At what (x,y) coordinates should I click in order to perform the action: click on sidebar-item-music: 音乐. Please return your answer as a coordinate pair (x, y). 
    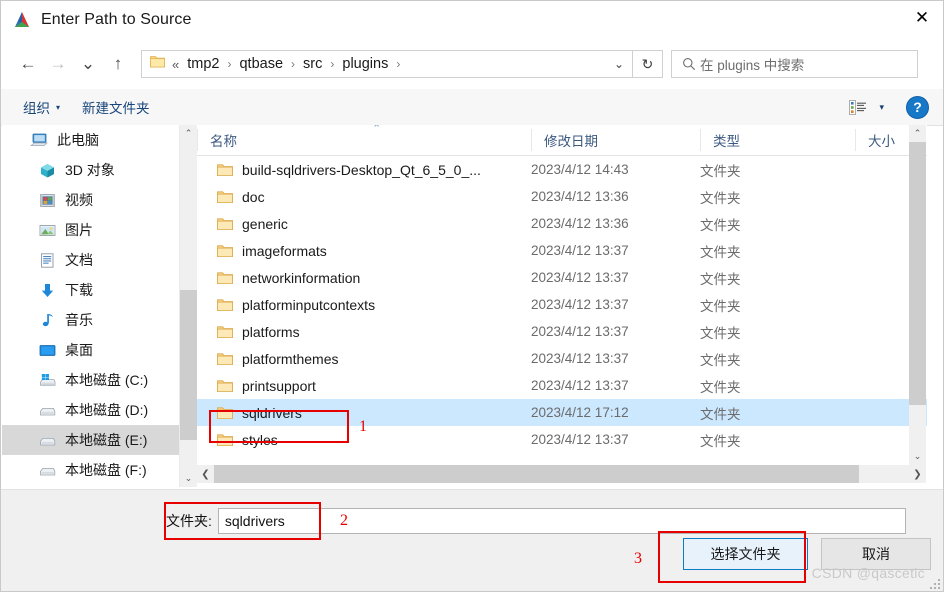
    Looking at the image, I should click on (90, 320).